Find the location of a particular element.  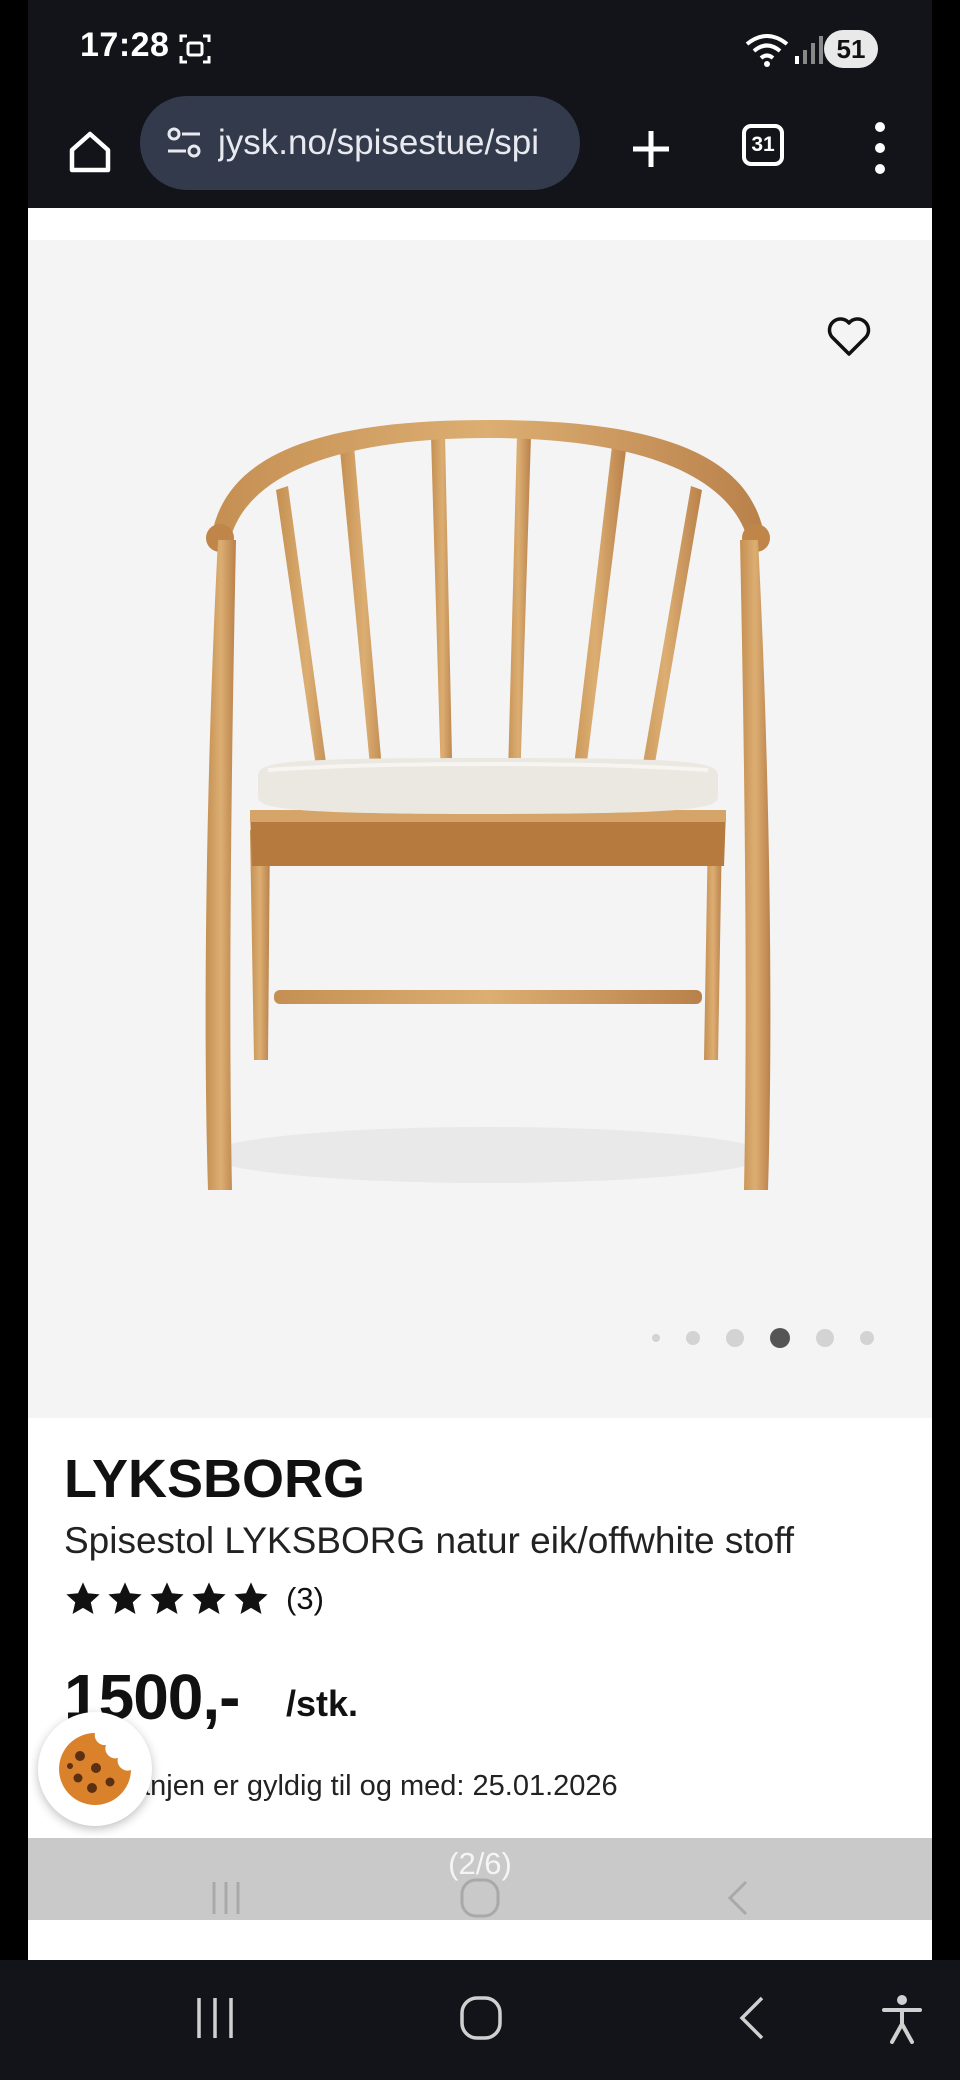

rating-stars is located at coordinates (169, 1599).